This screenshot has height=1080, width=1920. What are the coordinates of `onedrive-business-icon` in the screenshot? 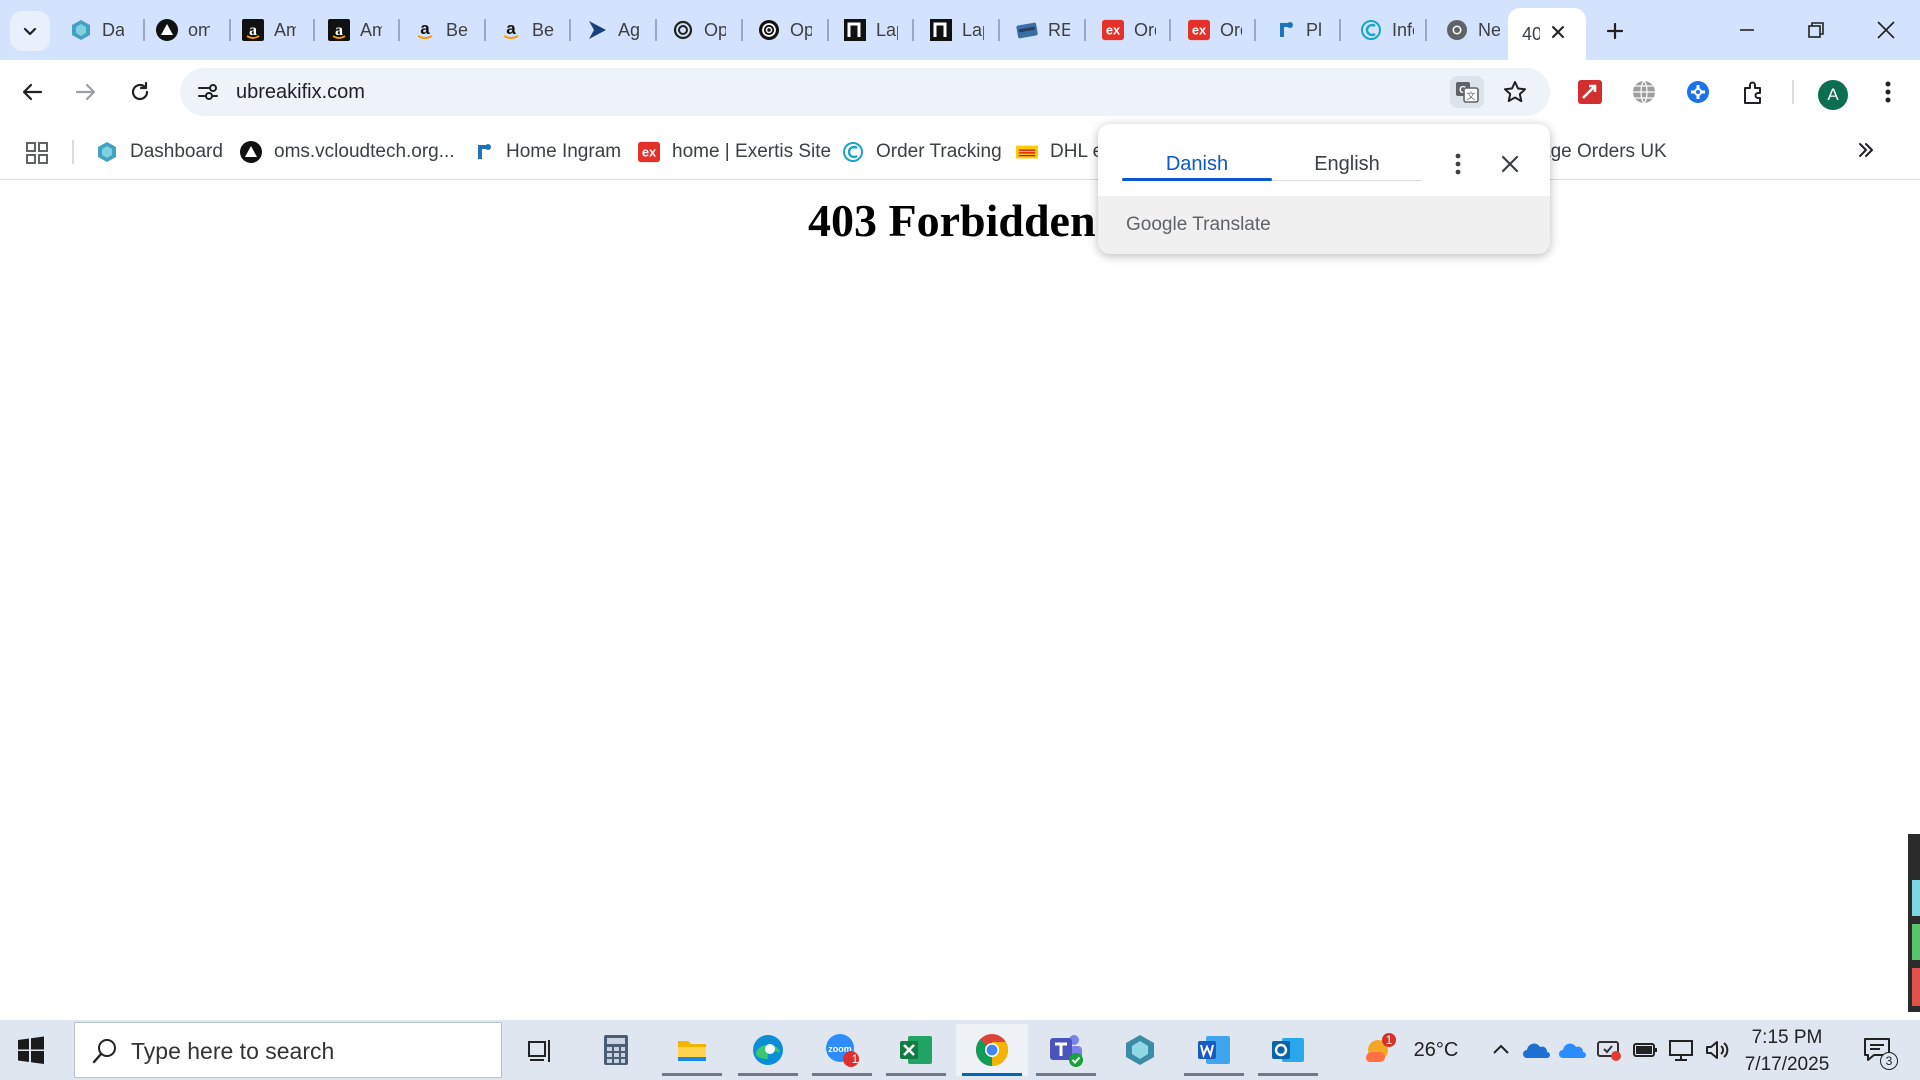 It's located at (1573, 1050).